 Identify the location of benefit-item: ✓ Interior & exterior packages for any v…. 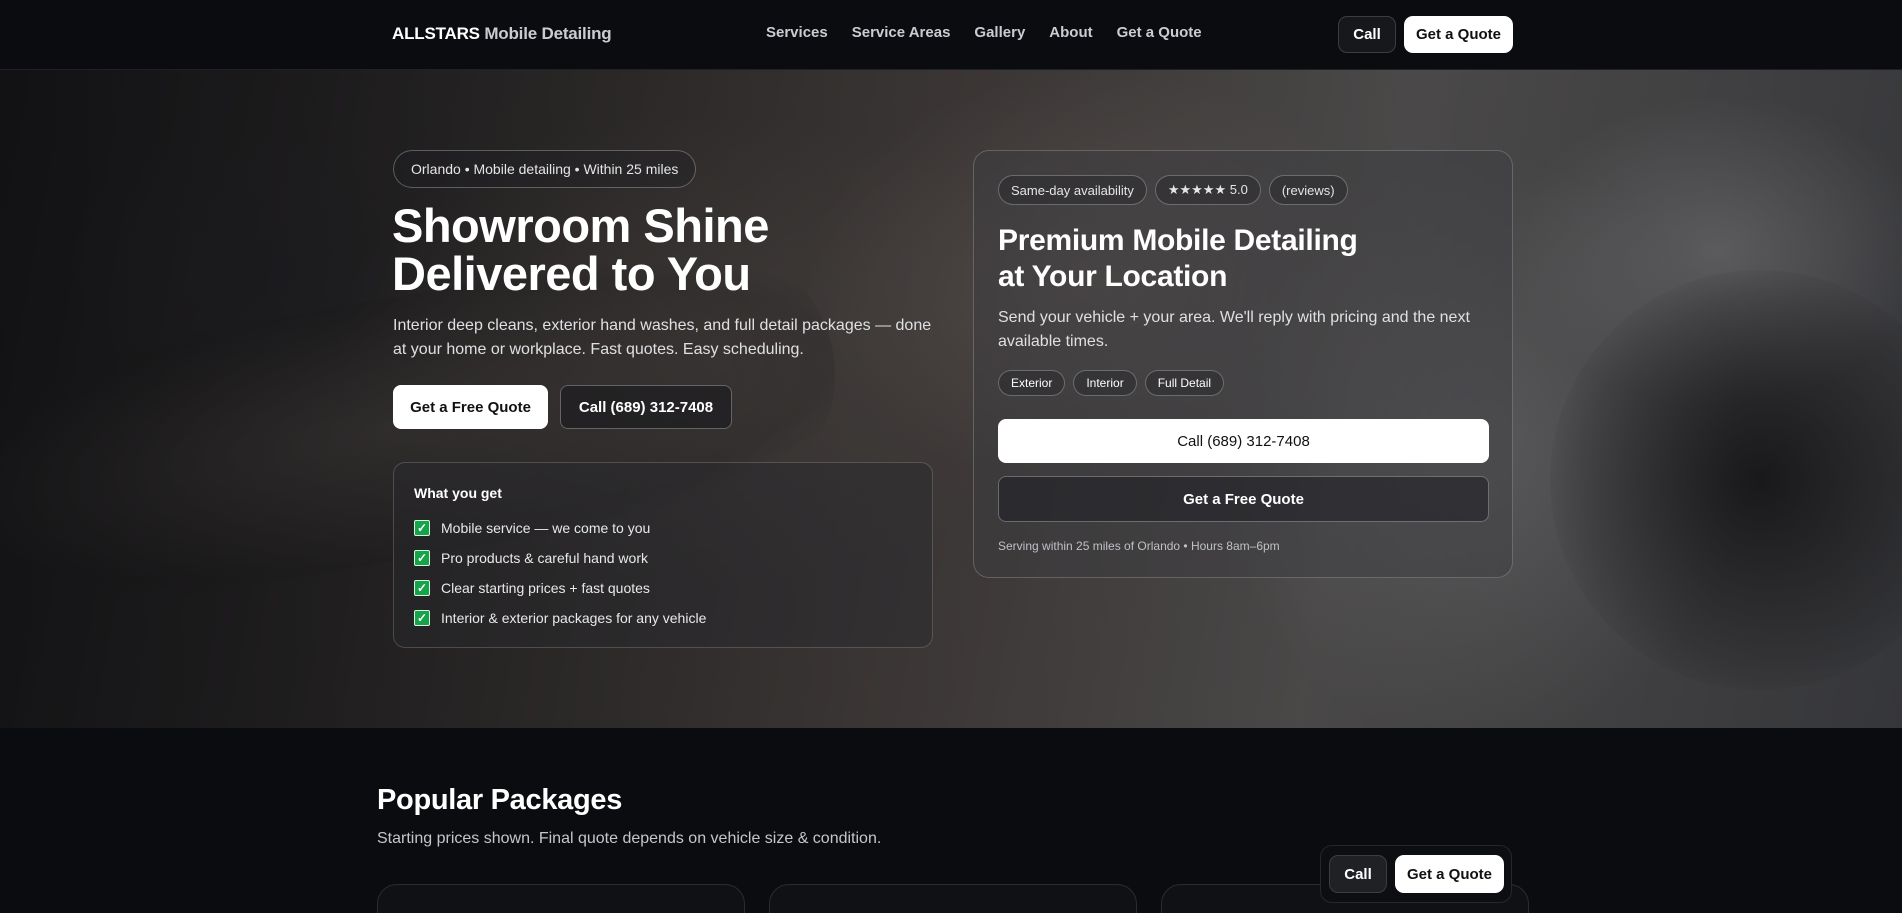
(663, 618).